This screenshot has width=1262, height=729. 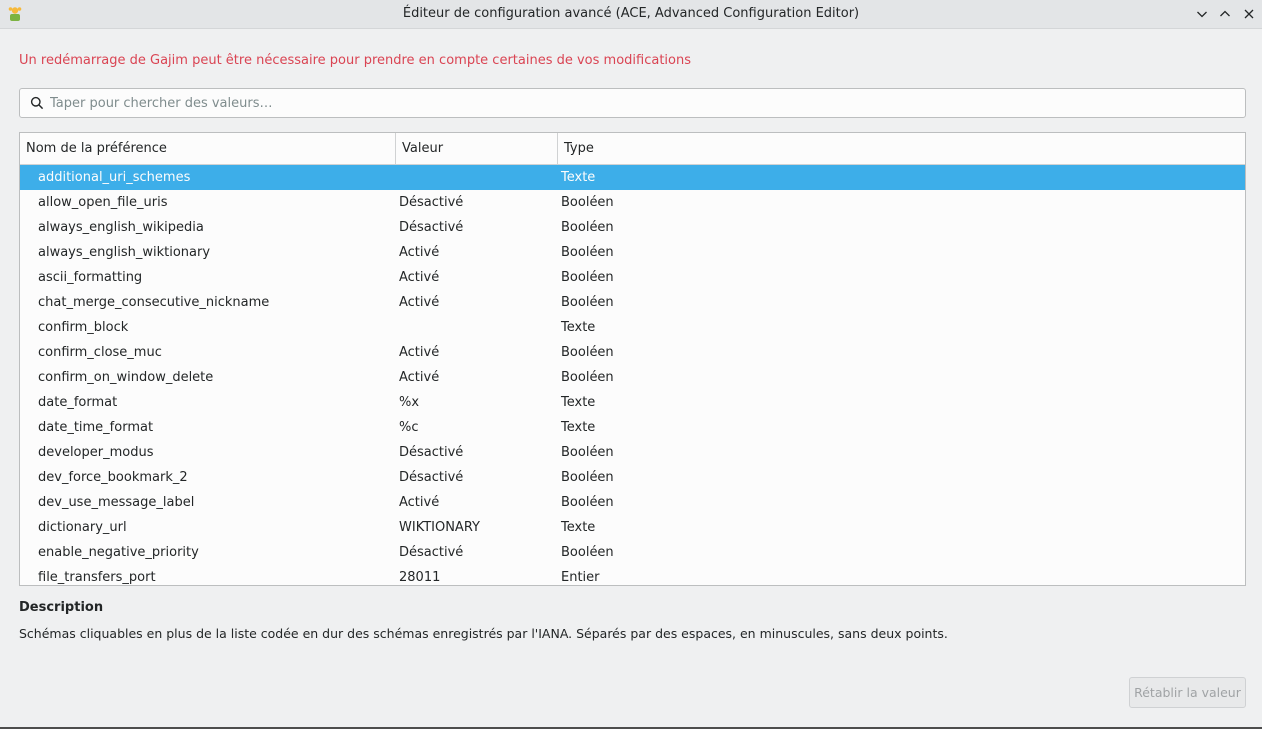 I want to click on chevron-down-icon, so click(x=1202, y=14).